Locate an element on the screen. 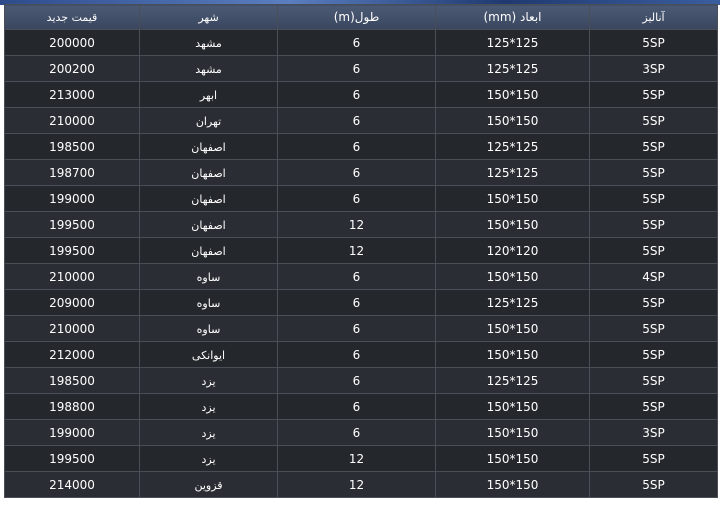 This screenshot has width=720, height=505. table-row: 5SP 125*125 6 یزد 198500 is located at coordinates (361, 380).